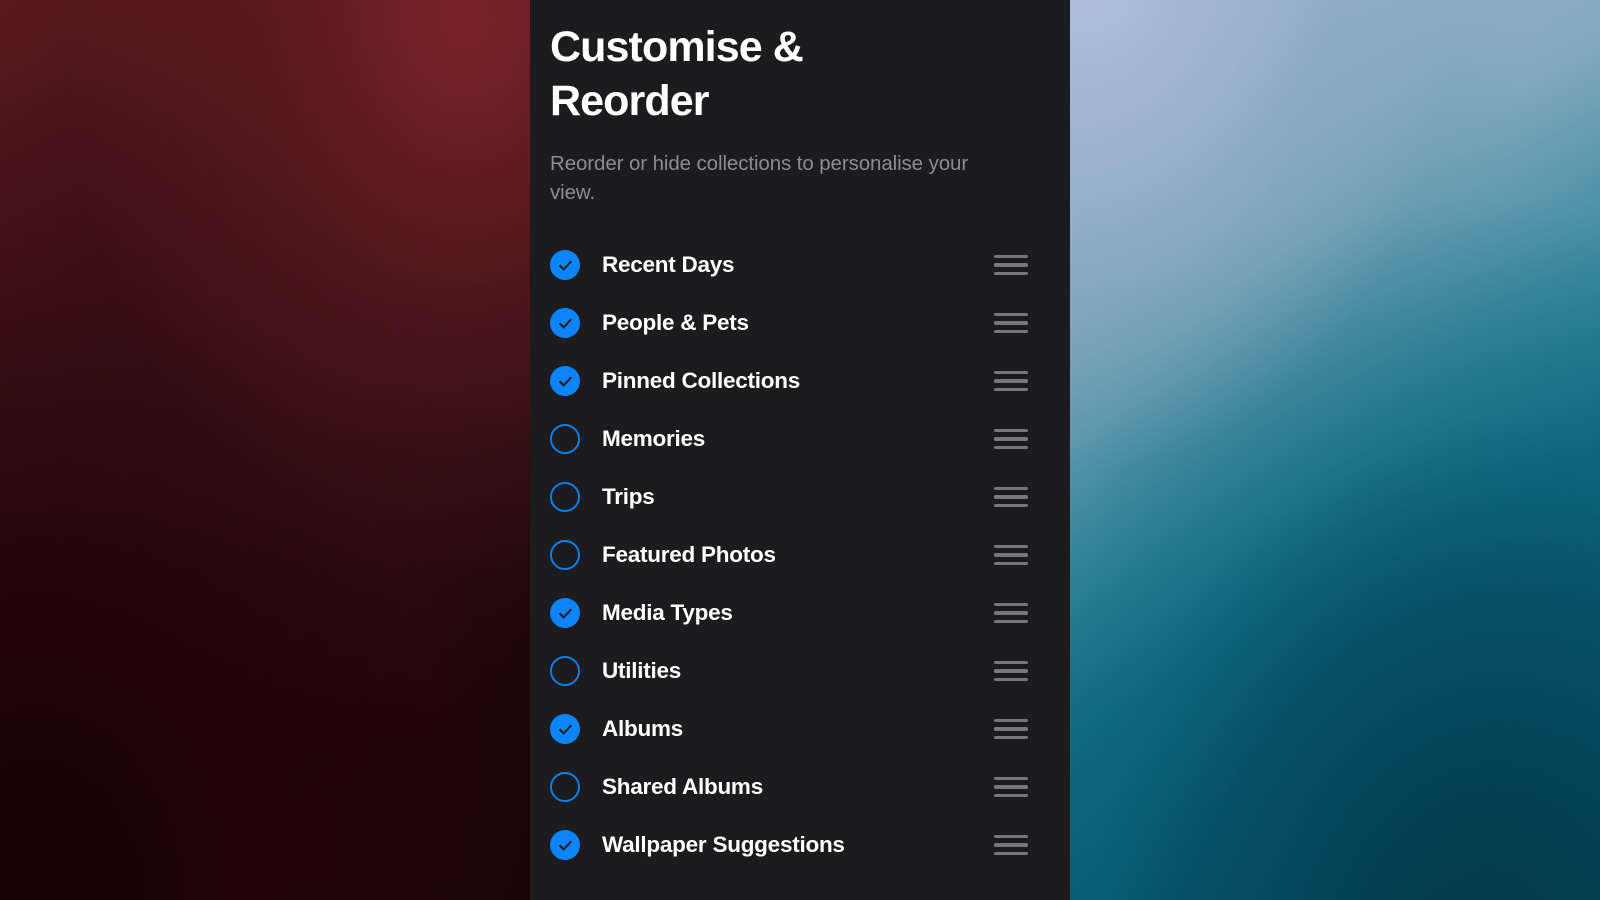 This screenshot has width=1600, height=900. What do you see at coordinates (689, 554) in the screenshot?
I see `collection-row-label: Featured Photos` at bounding box center [689, 554].